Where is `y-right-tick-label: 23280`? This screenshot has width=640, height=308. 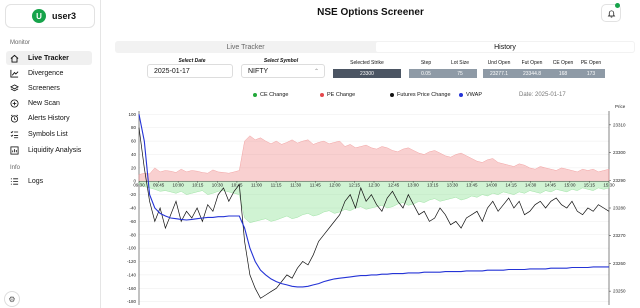 y-right-tick-label: 23280 is located at coordinates (619, 208).